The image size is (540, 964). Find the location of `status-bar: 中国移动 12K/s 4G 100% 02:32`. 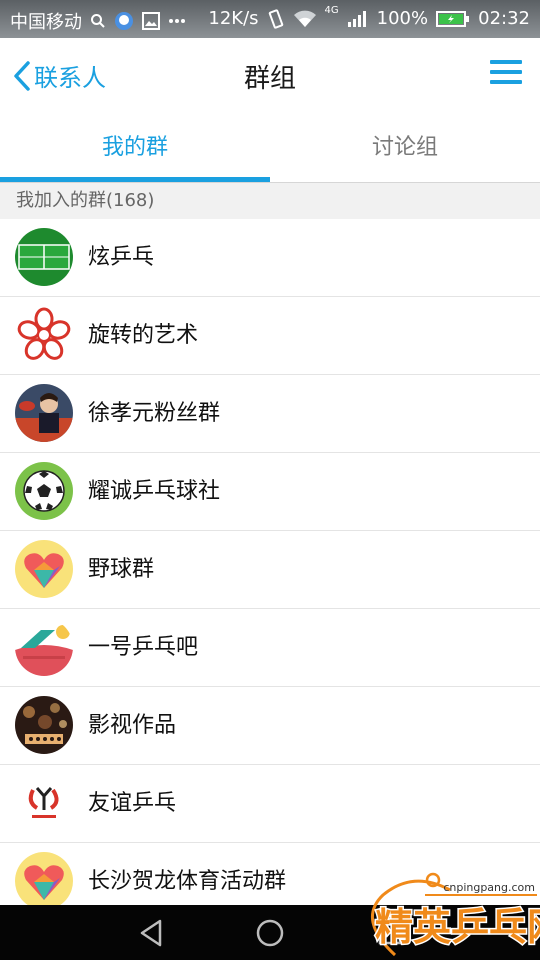

status-bar: 中国移动 12K/s 4G 100% 02:32 is located at coordinates (270, 19).